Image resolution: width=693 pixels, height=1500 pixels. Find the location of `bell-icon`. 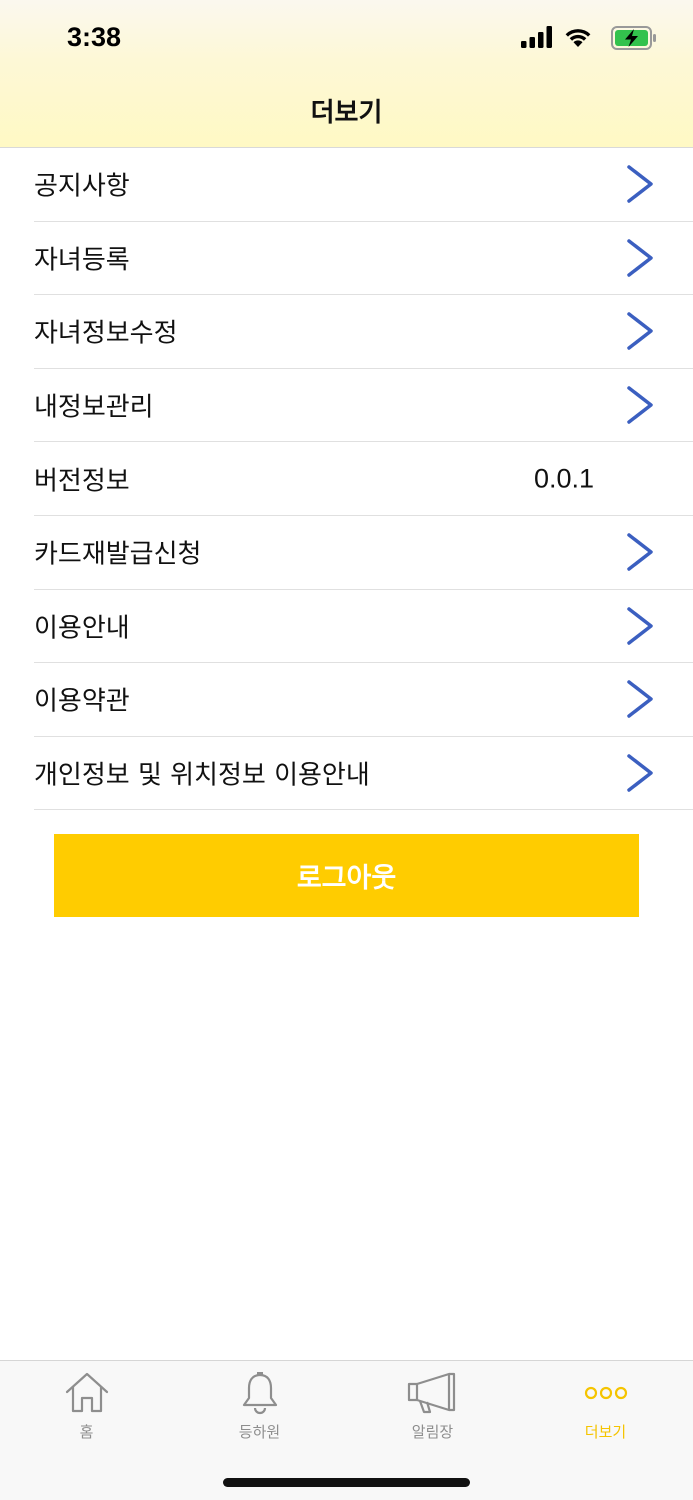

bell-icon is located at coordinates (259, 1393).